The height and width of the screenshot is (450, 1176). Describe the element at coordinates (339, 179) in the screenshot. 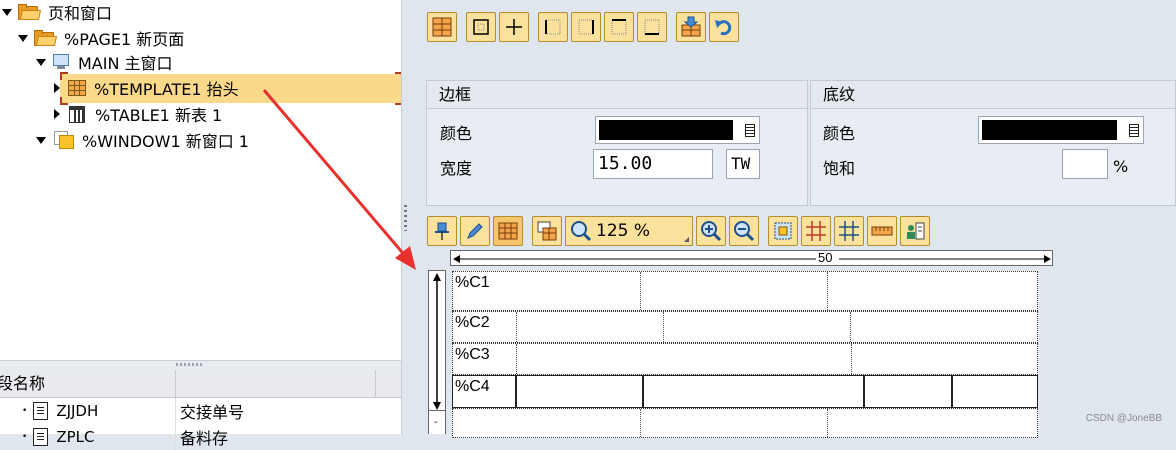

I see `annotation-arrow-icon` at that location.